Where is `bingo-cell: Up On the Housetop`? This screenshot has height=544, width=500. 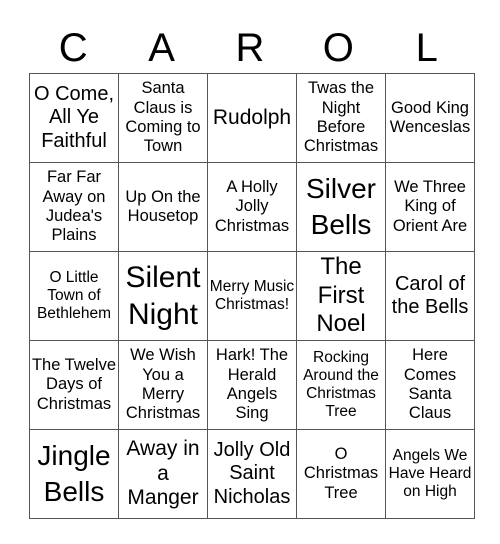
bingo-cell: Up On the Housetop is located at coordinates (163, 207).